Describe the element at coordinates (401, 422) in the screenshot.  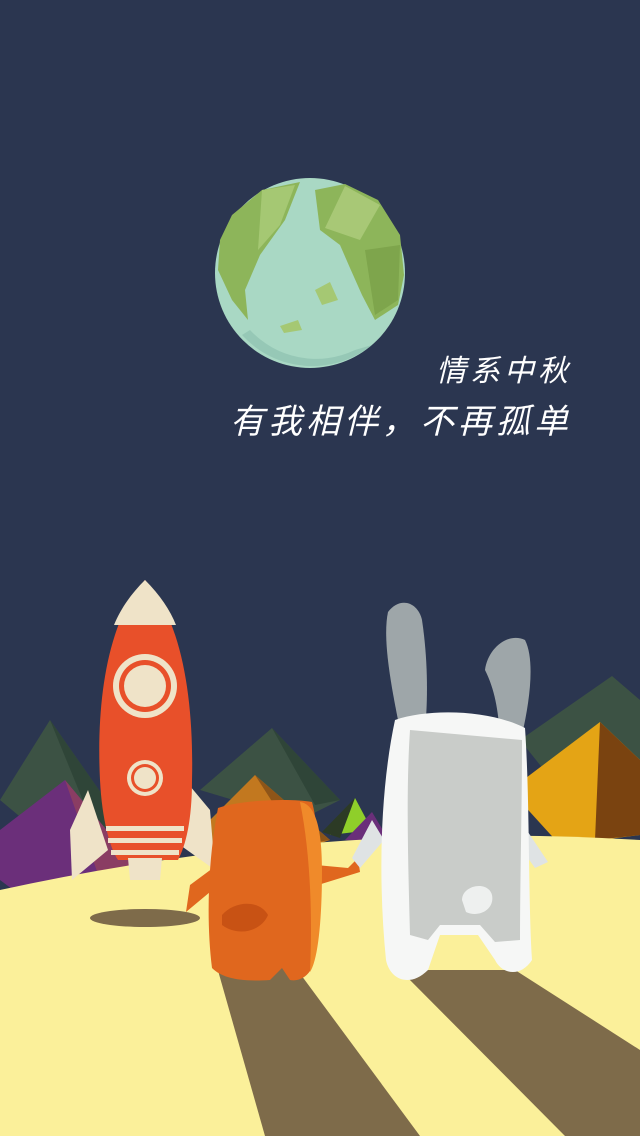
I see `caption-line-2: 有我相伴，不再孤单` at that location.